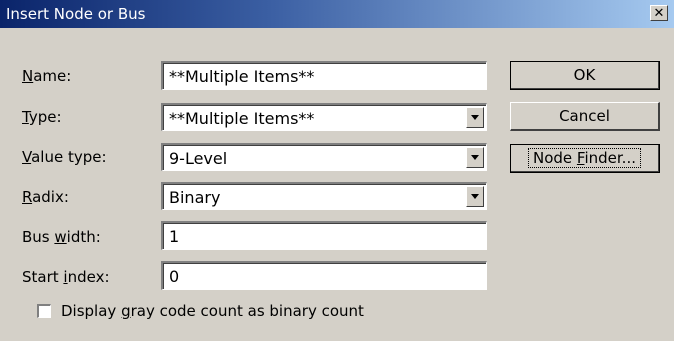 This screenshot has height=341, width=674. Describe the element at coordinates (324, 196) in the screenshot. I see `radix-select: Binary` at that location.